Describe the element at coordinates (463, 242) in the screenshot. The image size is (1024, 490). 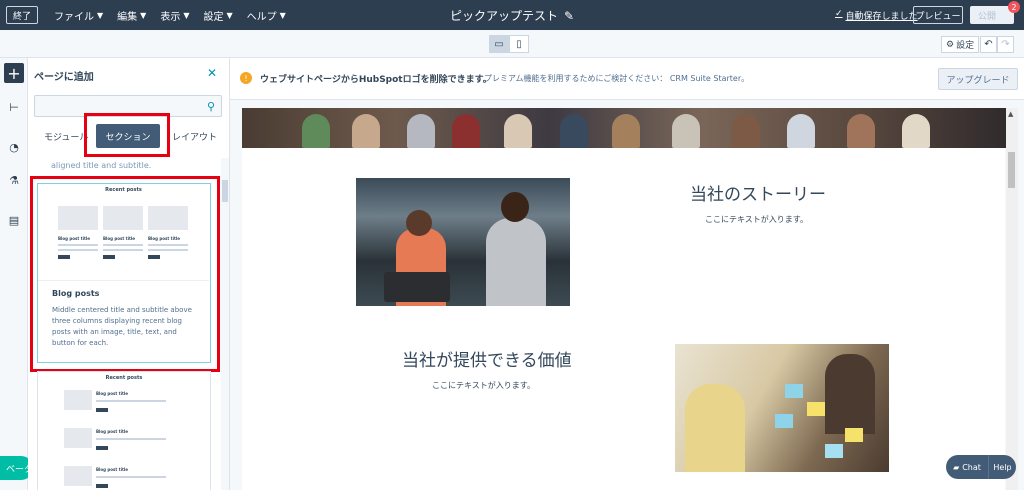
I see `story-image` at that location.